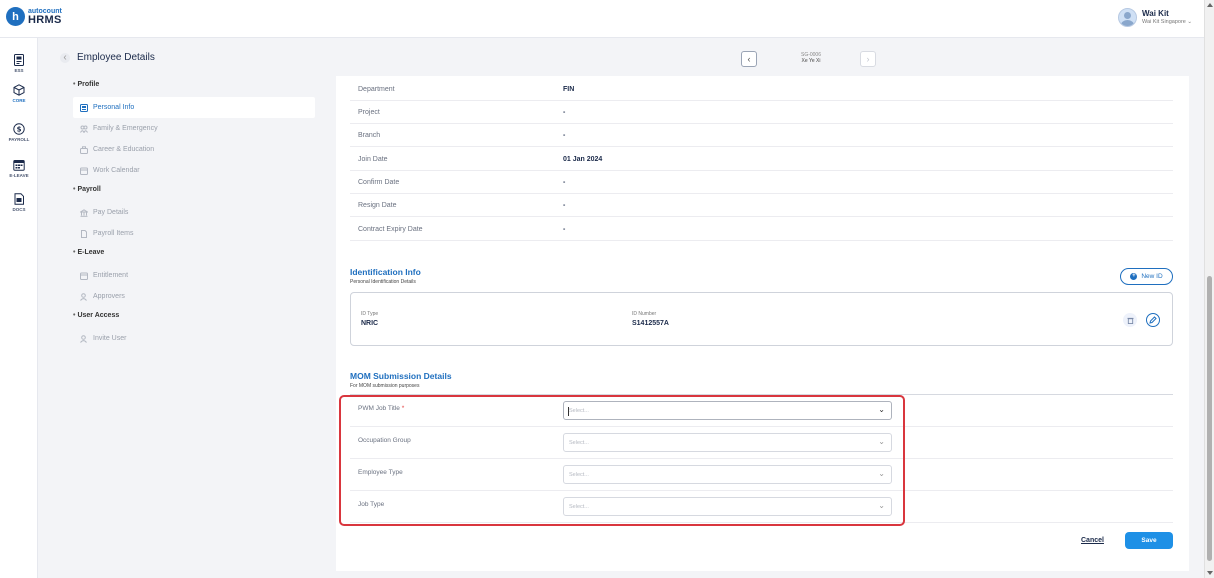 The height and width of the screenshot is (578, 1214). Describe the element at coordinates (84, 149) in the screenshot. I see `briefcase-icon` at that location.